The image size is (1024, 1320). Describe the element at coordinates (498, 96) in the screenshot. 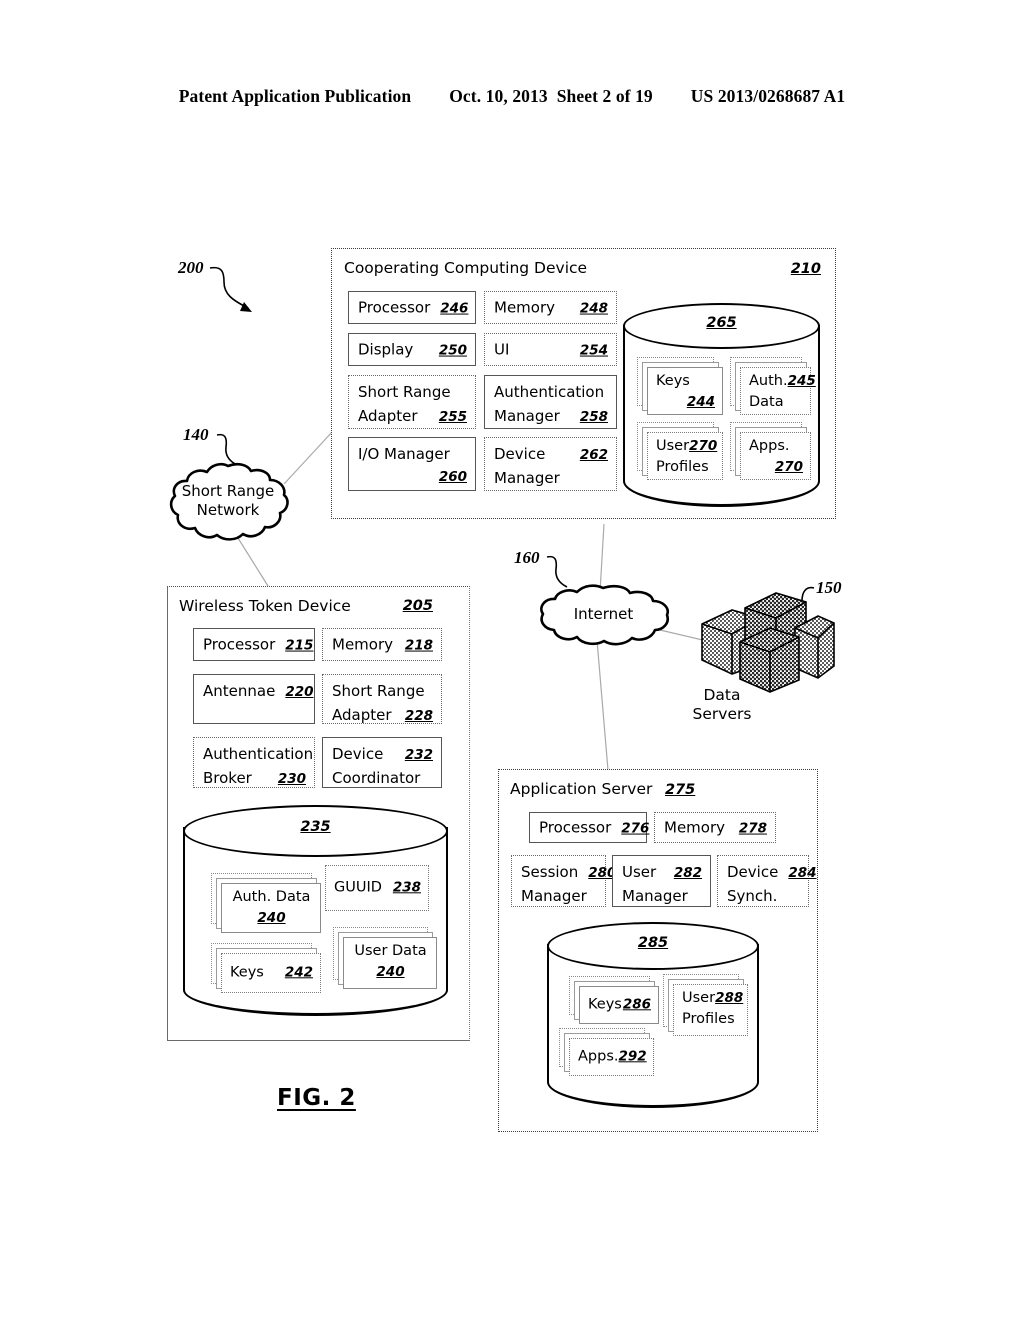

I see `header-date: Oct. 10, 2013` at that location.